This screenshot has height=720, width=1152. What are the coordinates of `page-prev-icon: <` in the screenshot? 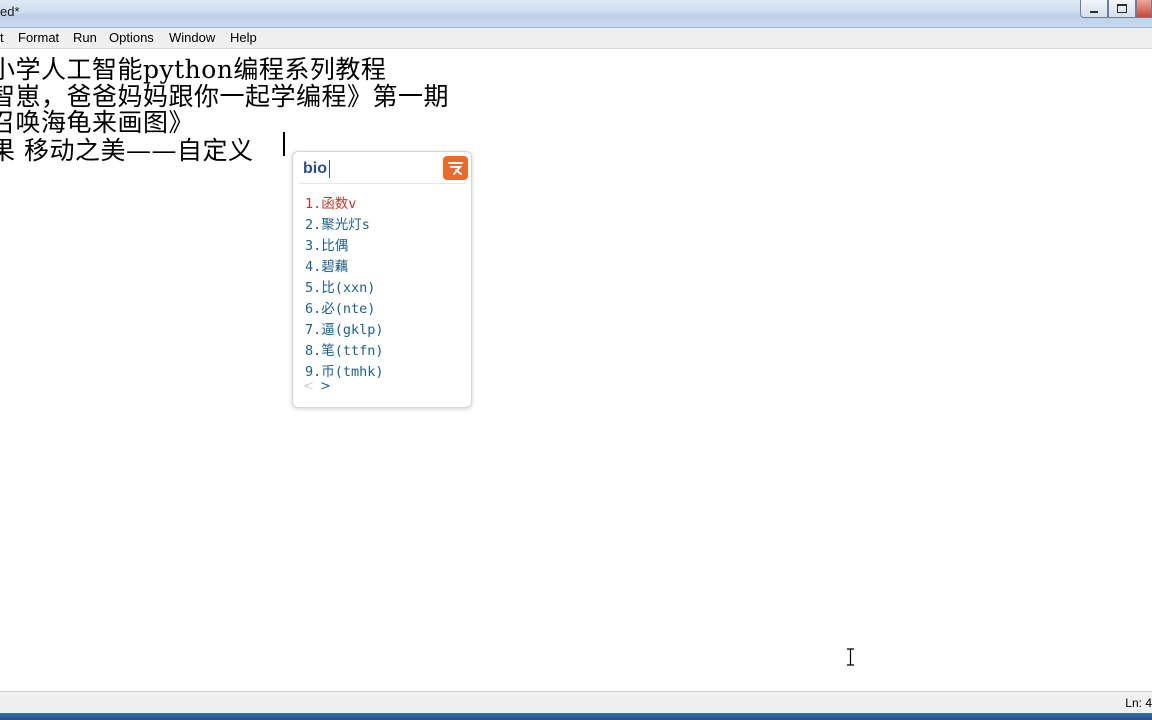 It's located at (308, 386).